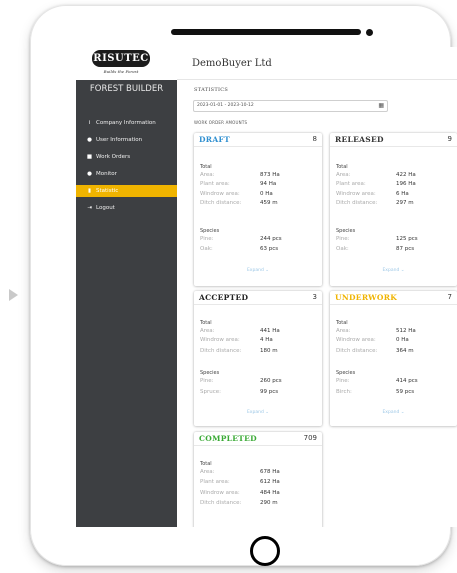 The height and width of the screenshot is (573, 457). I want to click on stat-row: Plant area: 196 Ha, so click(396, 184).